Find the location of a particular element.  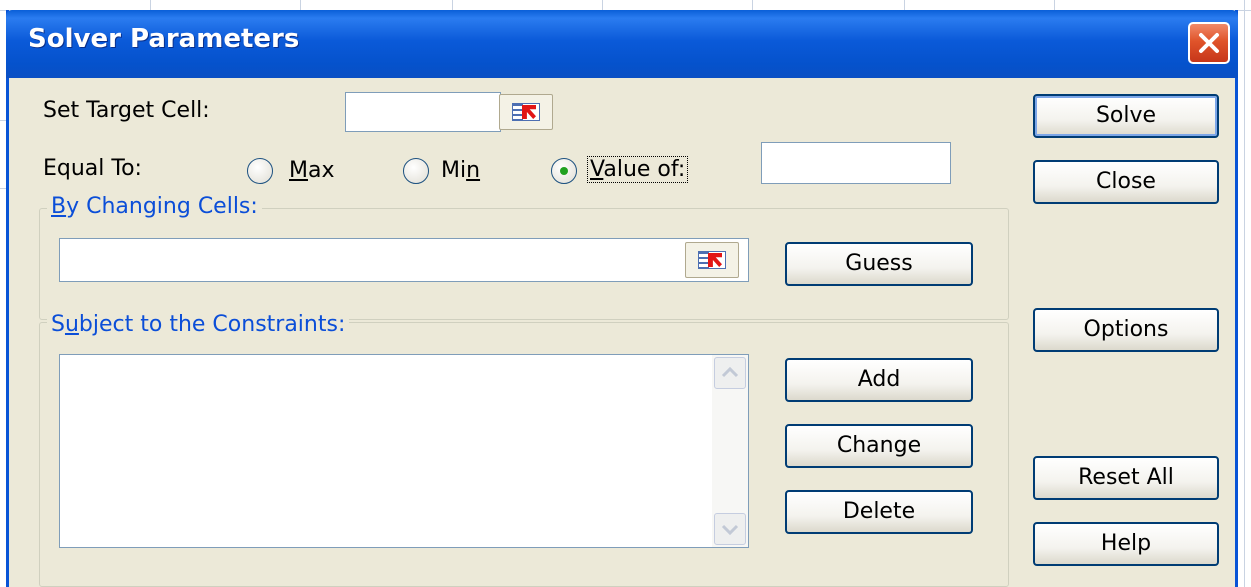

close-button: Close is located at coordinates (1126, 182).